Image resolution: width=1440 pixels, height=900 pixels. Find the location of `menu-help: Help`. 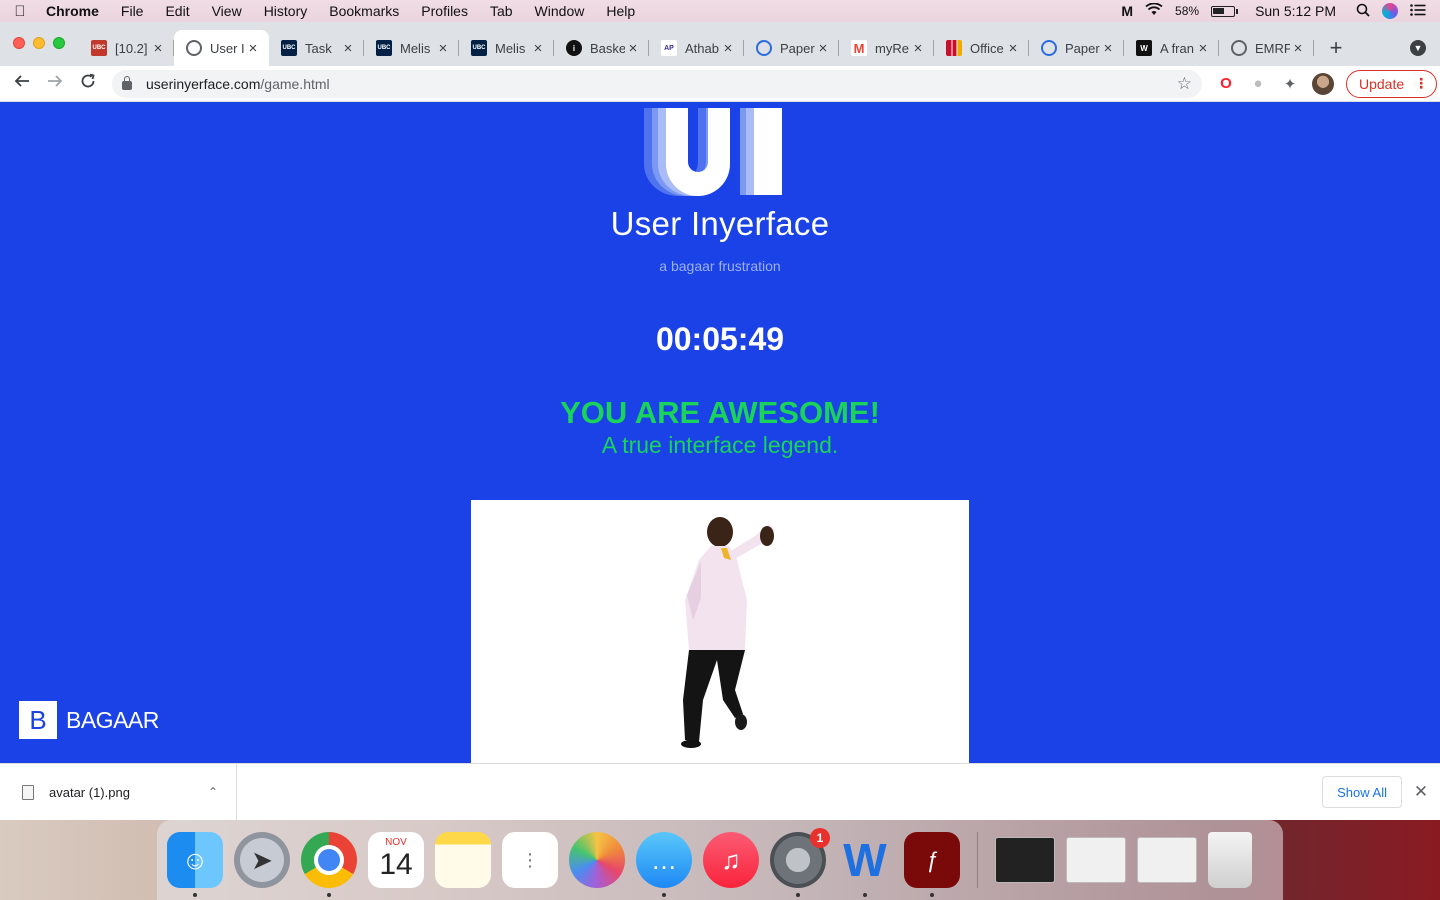

menu-help: Help is located at coordinates (620, 11).